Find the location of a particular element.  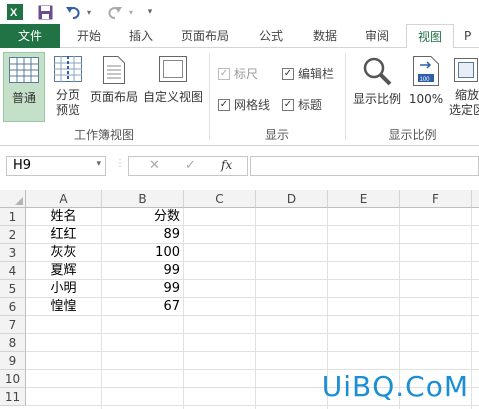

tab-formulas: 公式 is located at coordinates (271, 36).